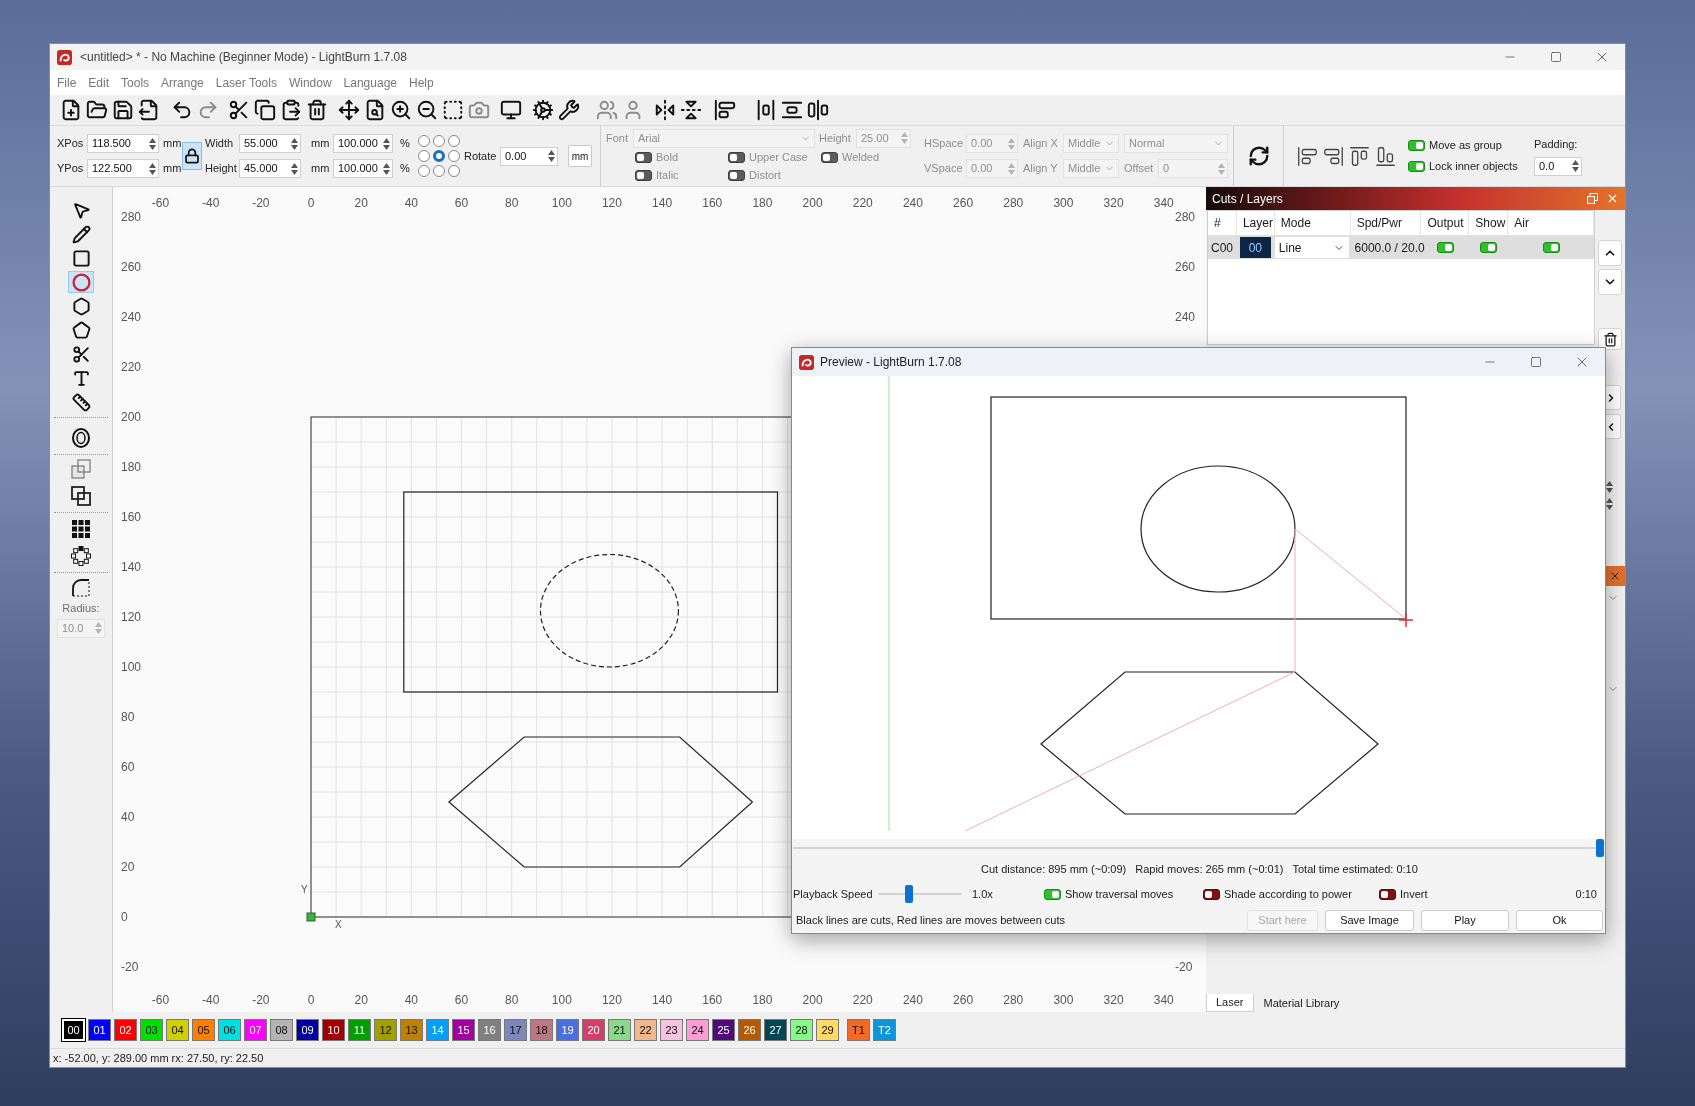 The image size is (1695, 1106). I want to click on align-left-icon, so click(1307, 156).